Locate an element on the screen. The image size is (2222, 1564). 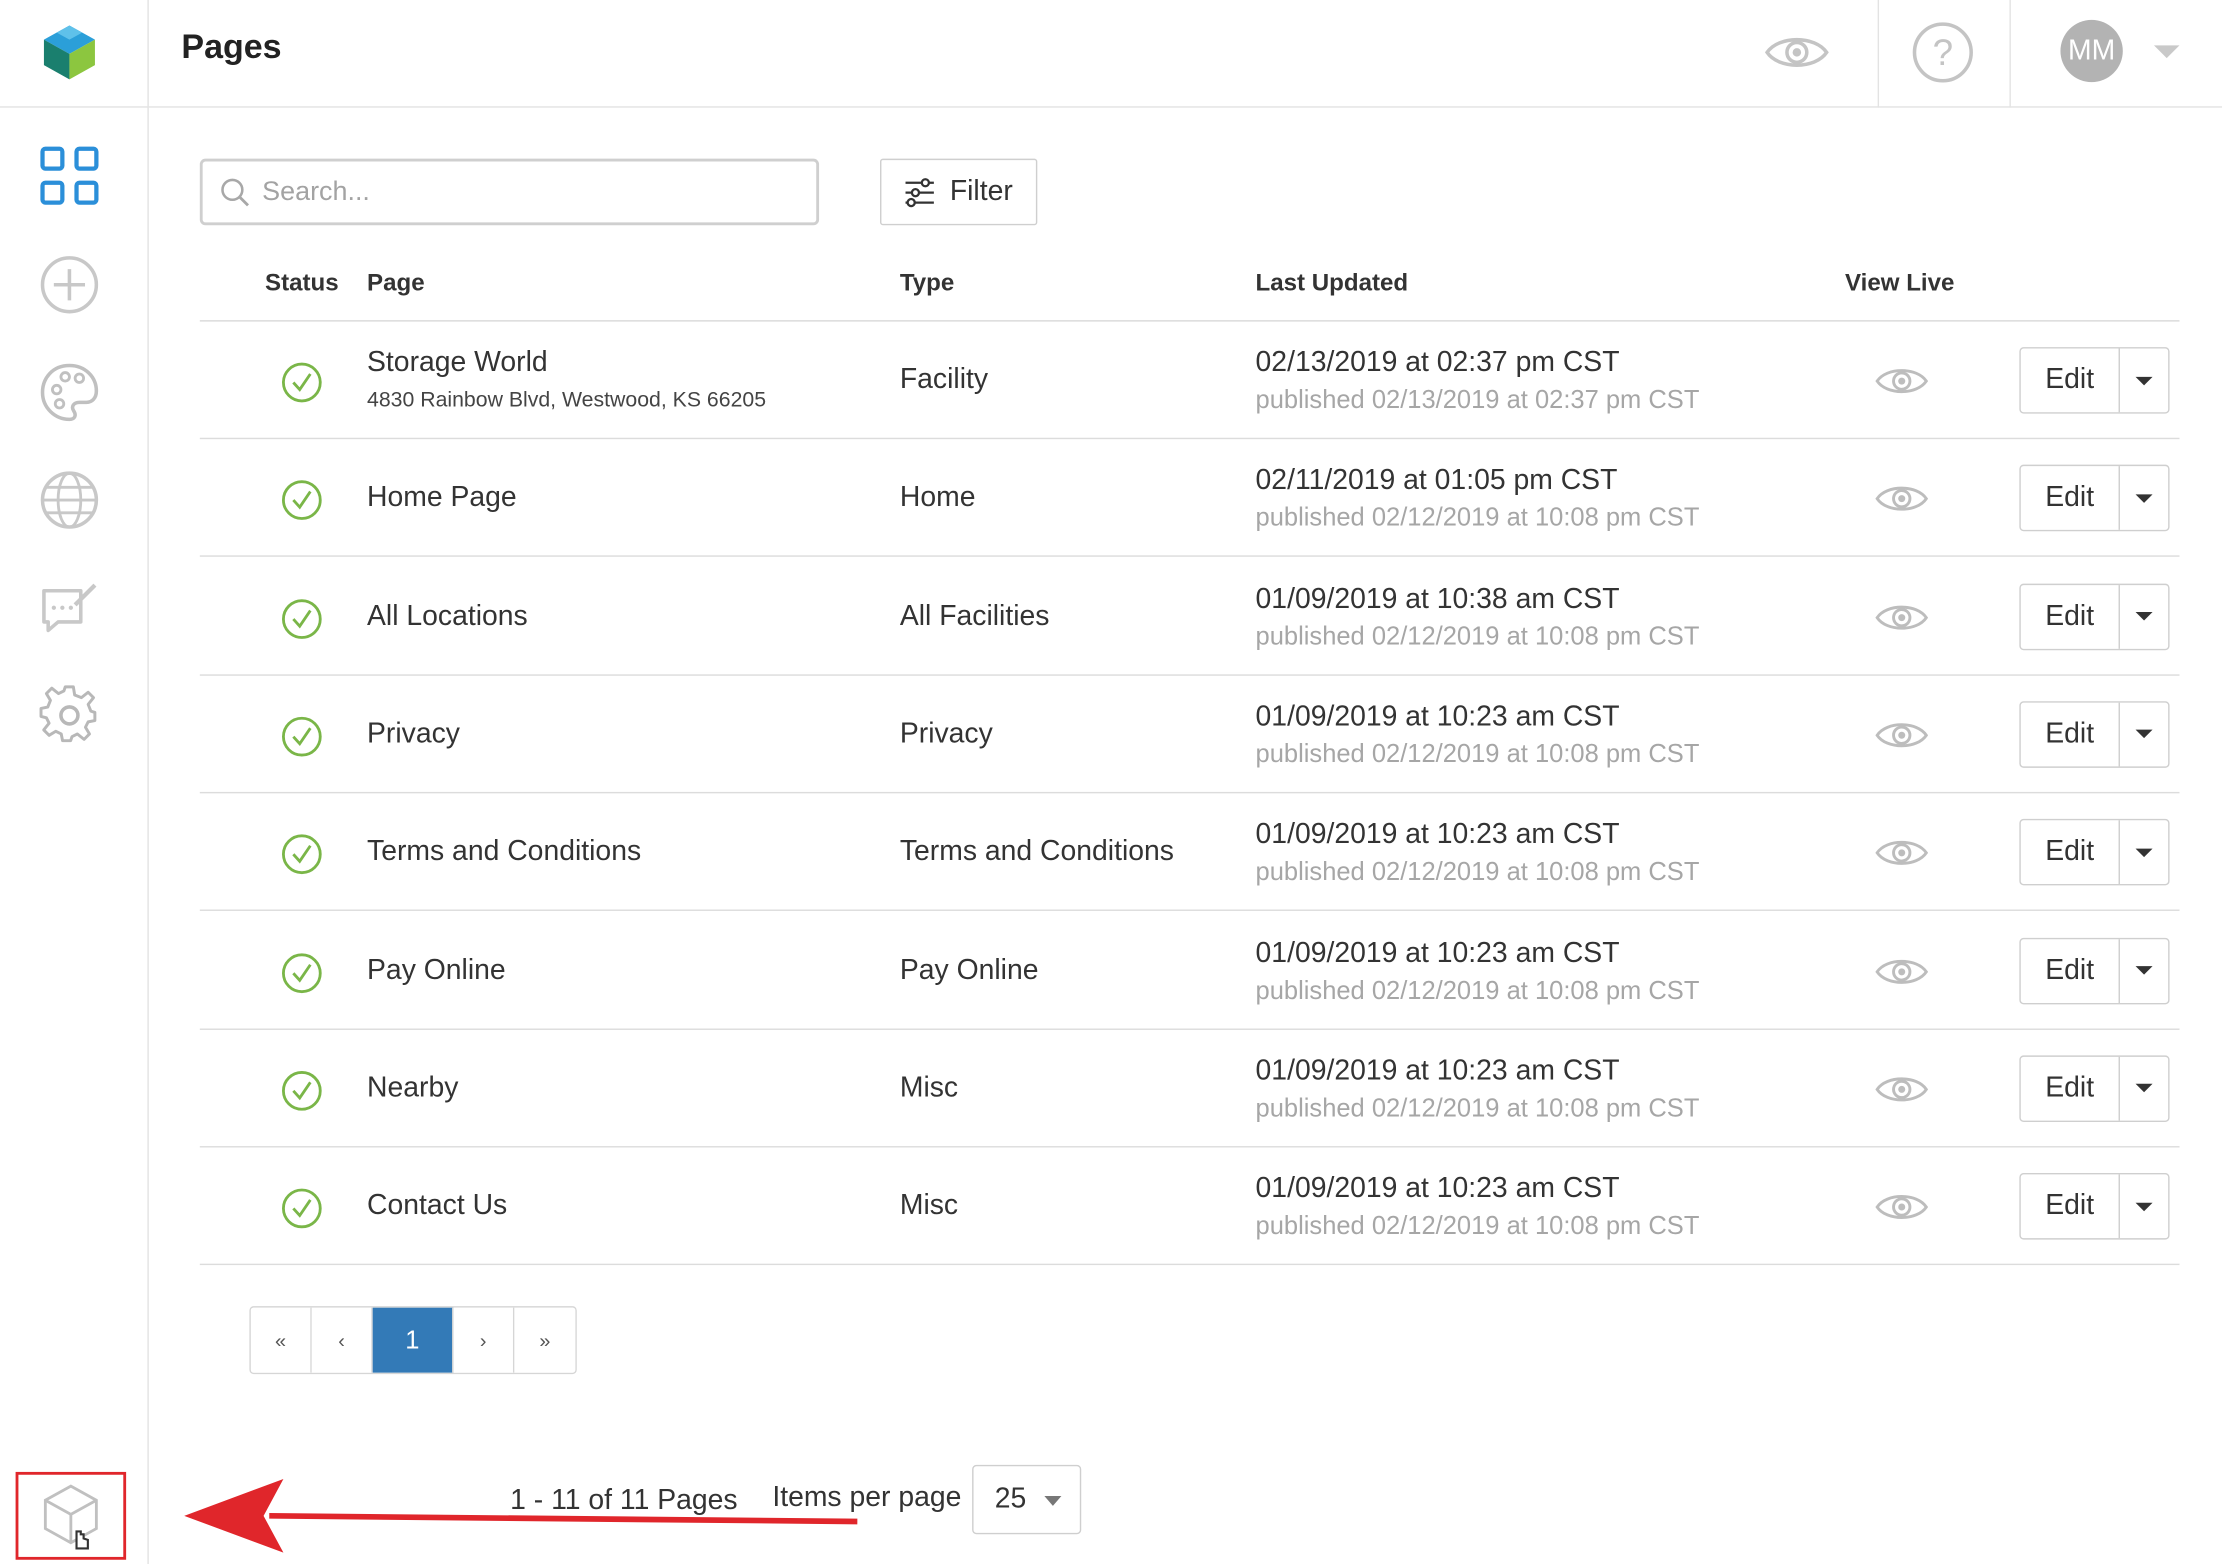
column-header-type: Type is located at coordinates (927, 283).